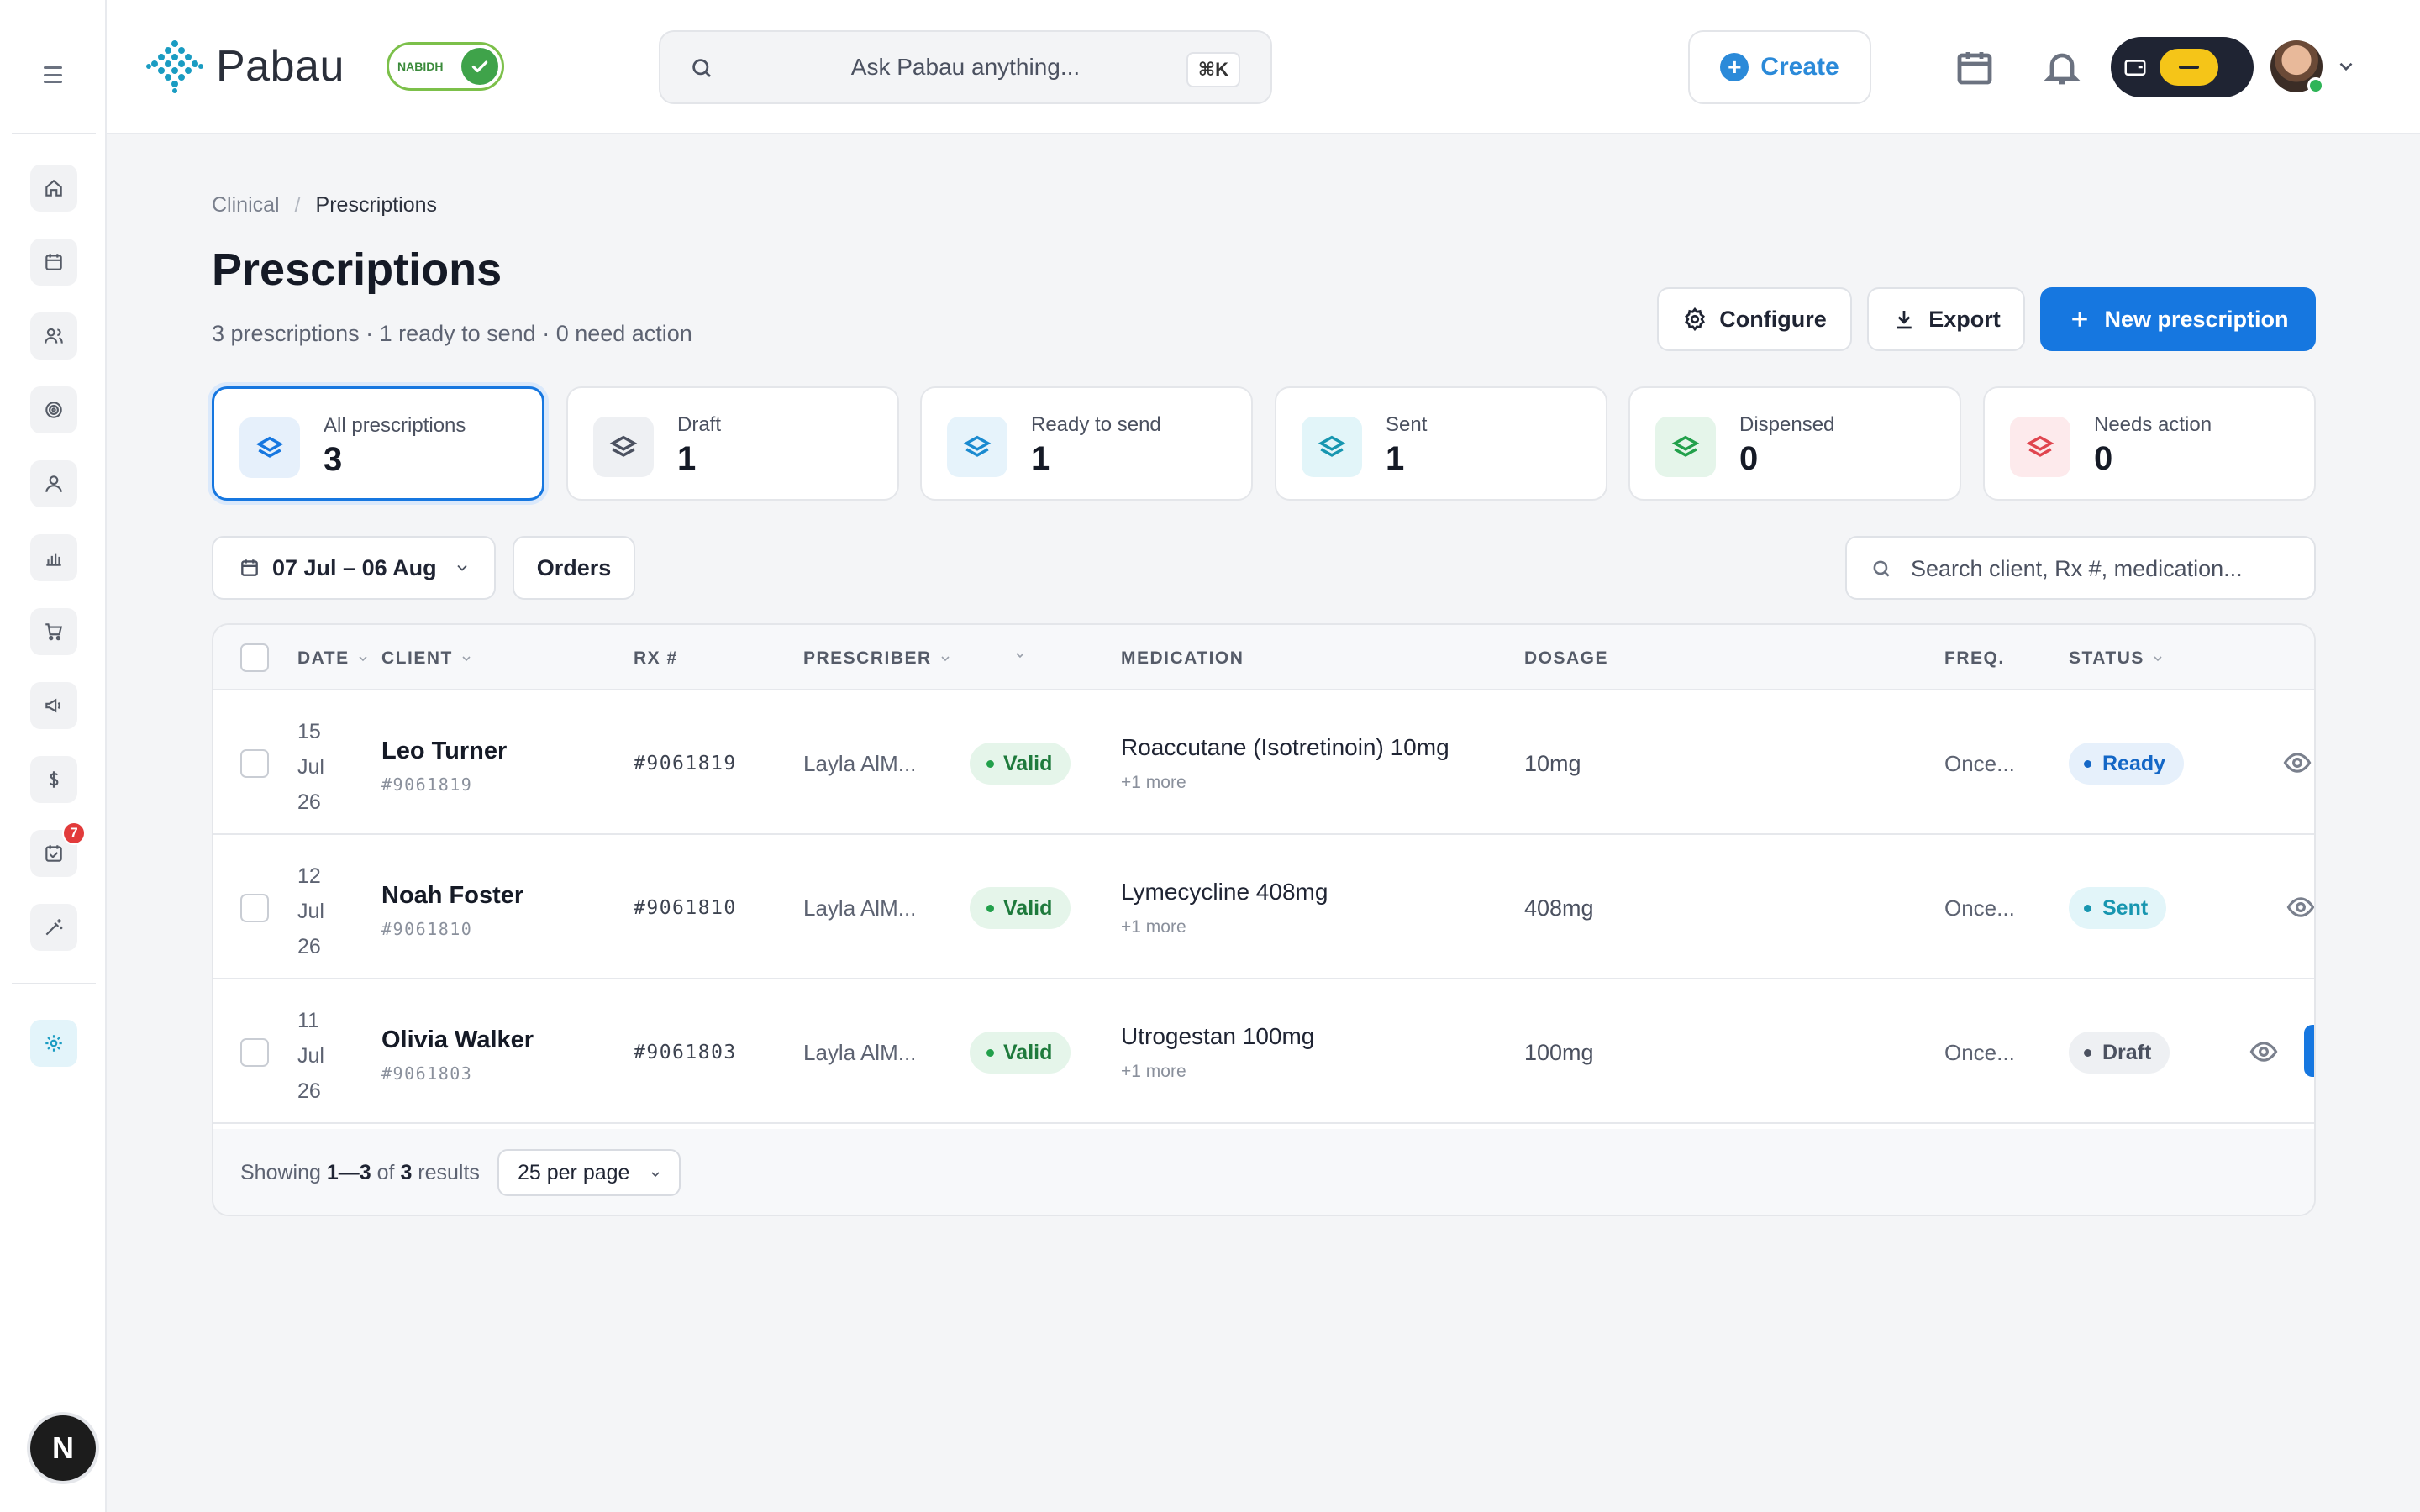  What do you see at coordinates (733, 443) in the screenshot?
I see `stat-card-draft: Draft 1` at bounding box center [733, 443].